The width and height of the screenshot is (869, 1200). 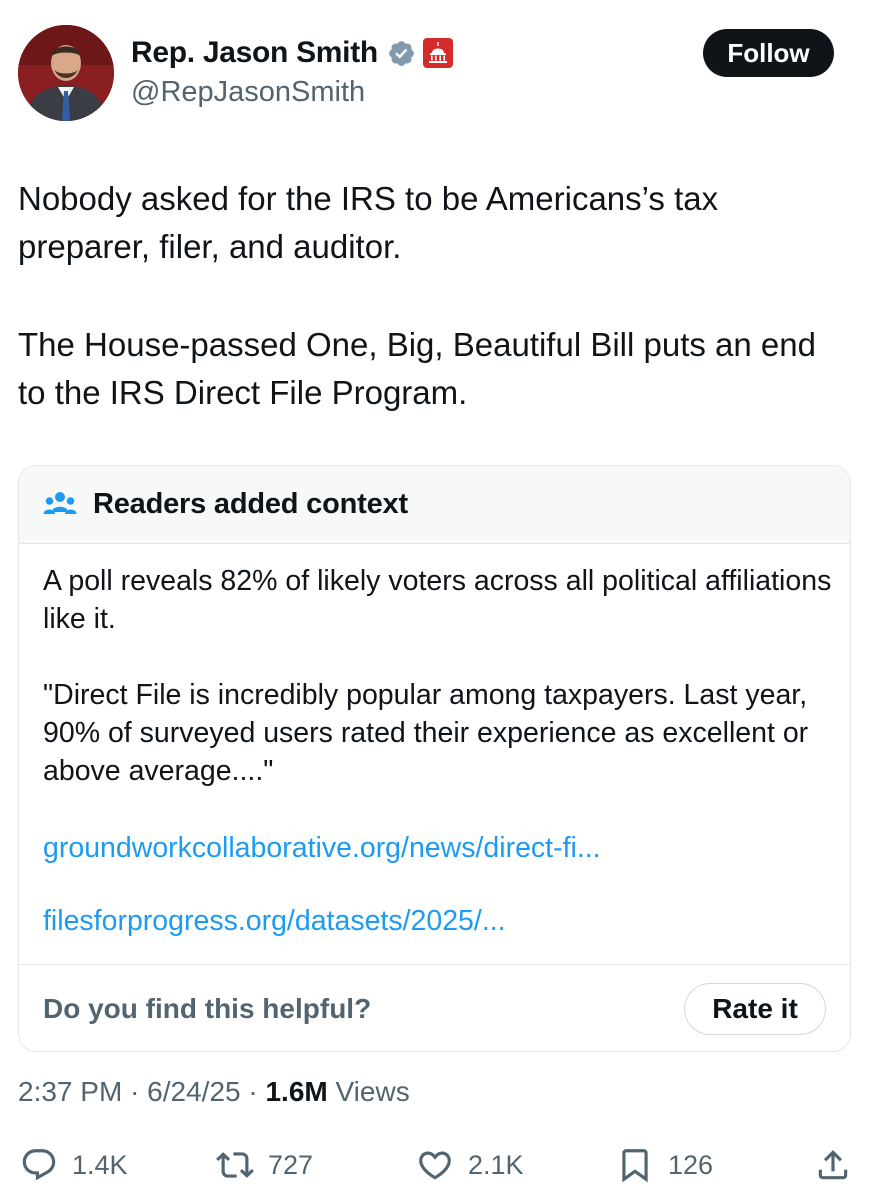 I want to click on share-button, so click(x=833, y=1165).